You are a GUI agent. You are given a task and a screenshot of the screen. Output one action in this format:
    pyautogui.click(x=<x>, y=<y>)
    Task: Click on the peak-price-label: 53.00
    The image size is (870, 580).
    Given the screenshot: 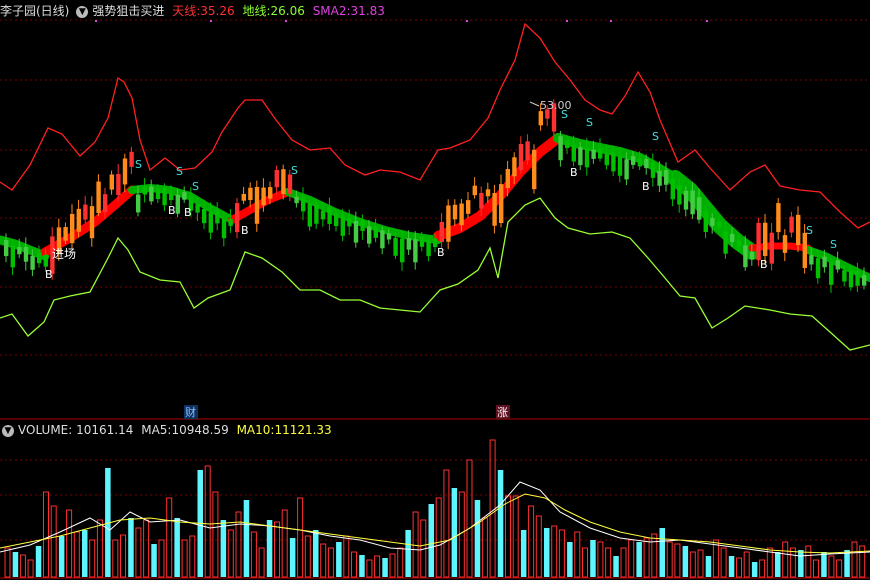 What is the action you would take?
    pyautogui.click(x=556, y=105)
    